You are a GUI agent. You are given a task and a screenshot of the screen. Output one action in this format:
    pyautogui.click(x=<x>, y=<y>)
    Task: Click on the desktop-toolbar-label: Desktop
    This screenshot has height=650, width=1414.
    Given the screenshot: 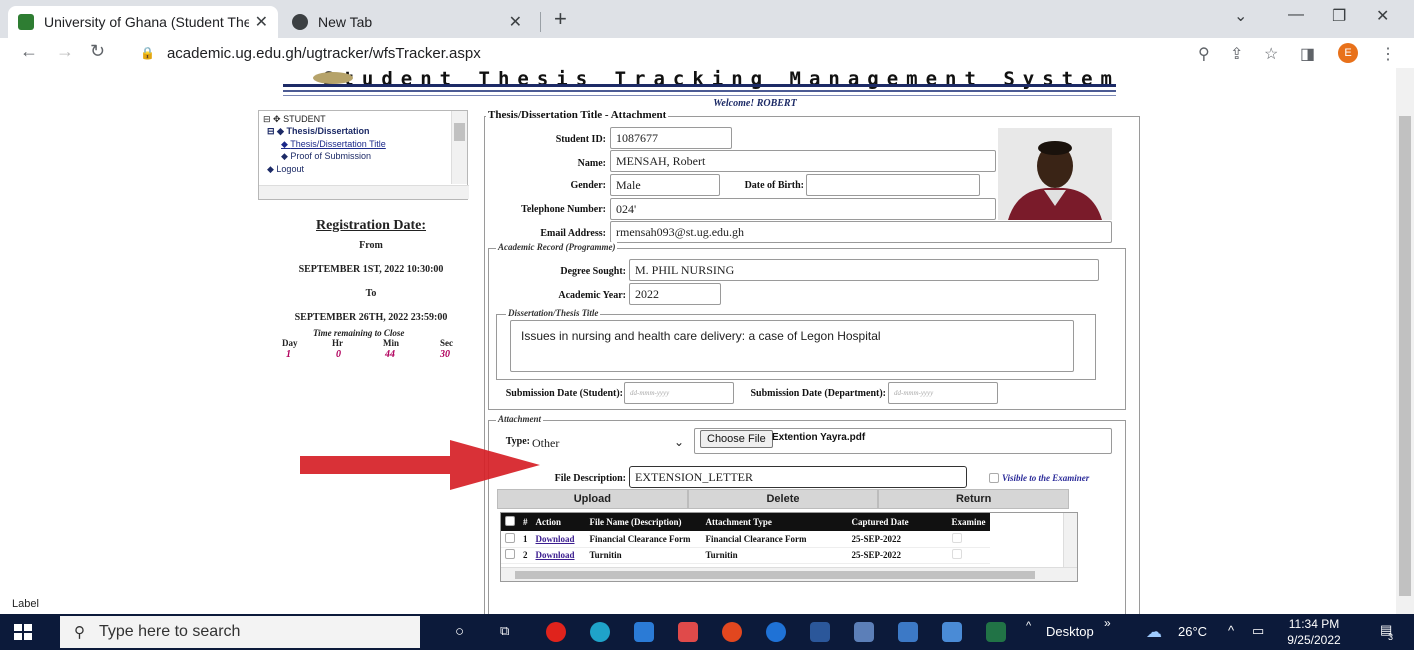 What is the action you would take?
    pyautogui.click(x=1070, y=631)
    